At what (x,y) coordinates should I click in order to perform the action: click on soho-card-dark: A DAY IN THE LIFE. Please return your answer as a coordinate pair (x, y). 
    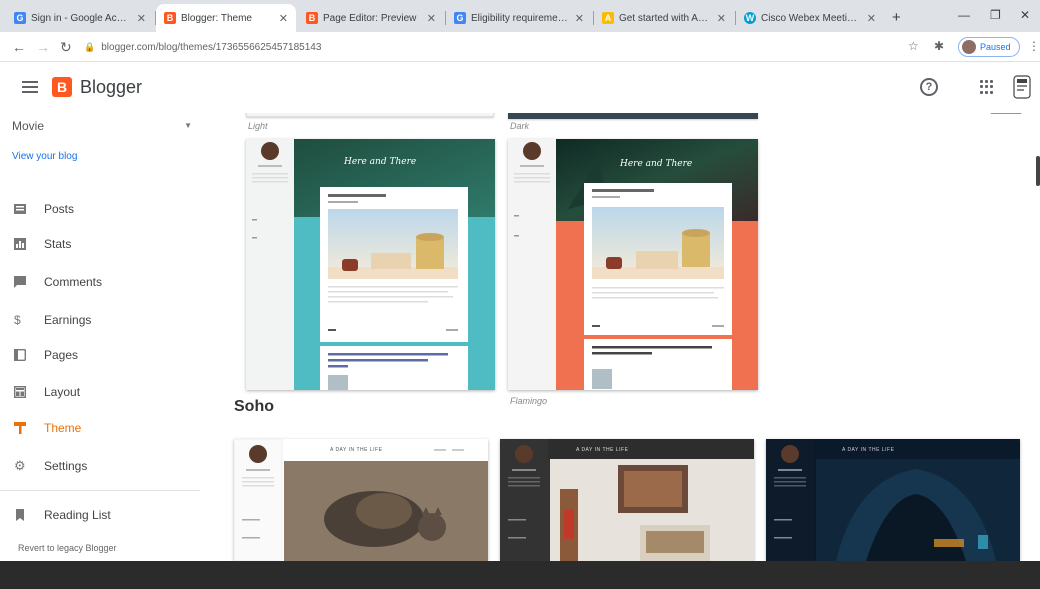
    Looking at the image, I should click on (627, 500).